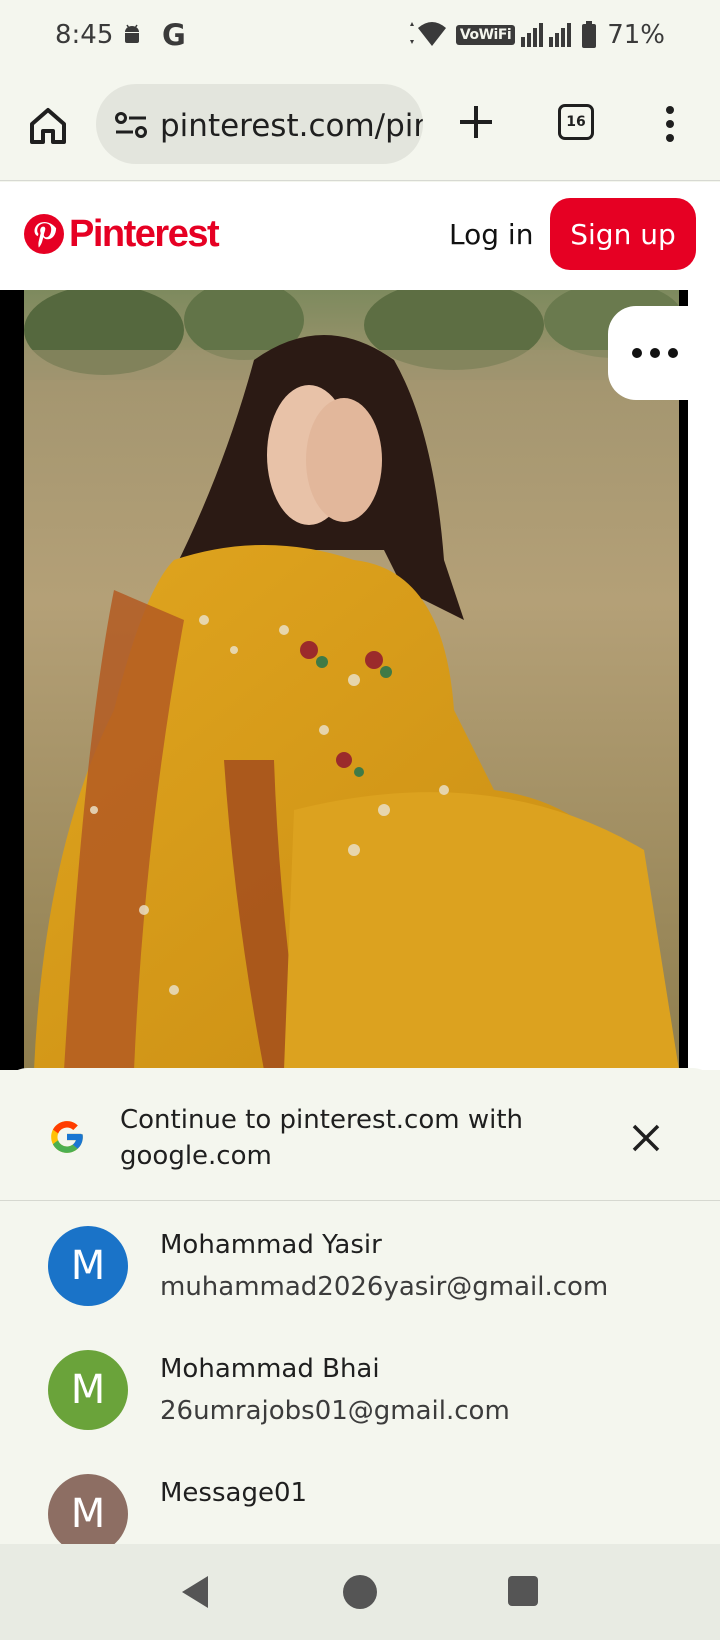  Describe the element at coordinates (360, 236) in the screenshot. I see `pinterest-header: Pinterest Log in Sign up` at that location.